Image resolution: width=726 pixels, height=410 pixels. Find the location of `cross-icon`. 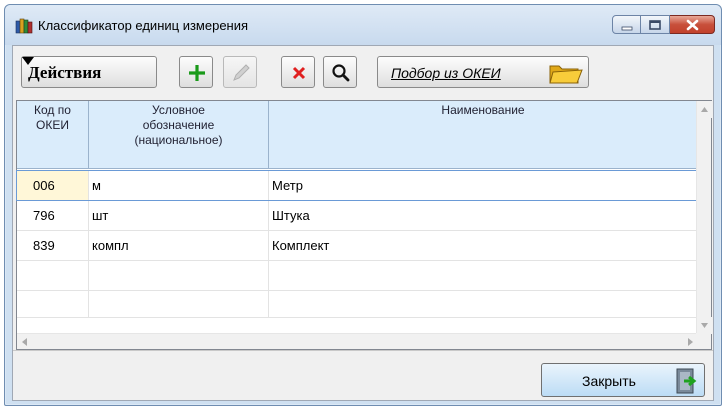

cross-icon is located at coordinates (299, 73).